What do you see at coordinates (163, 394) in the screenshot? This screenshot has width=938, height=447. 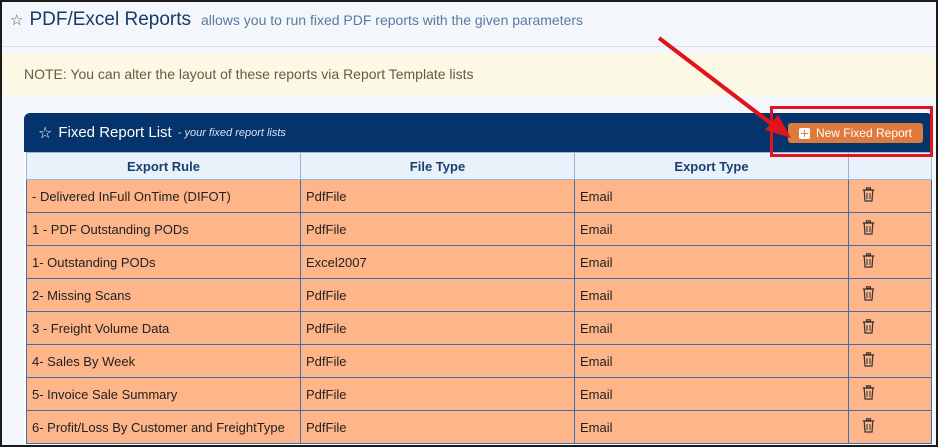 I see `cell-export-rule: 5- Invoice Sale Summary` at bounding box center [163, 394].